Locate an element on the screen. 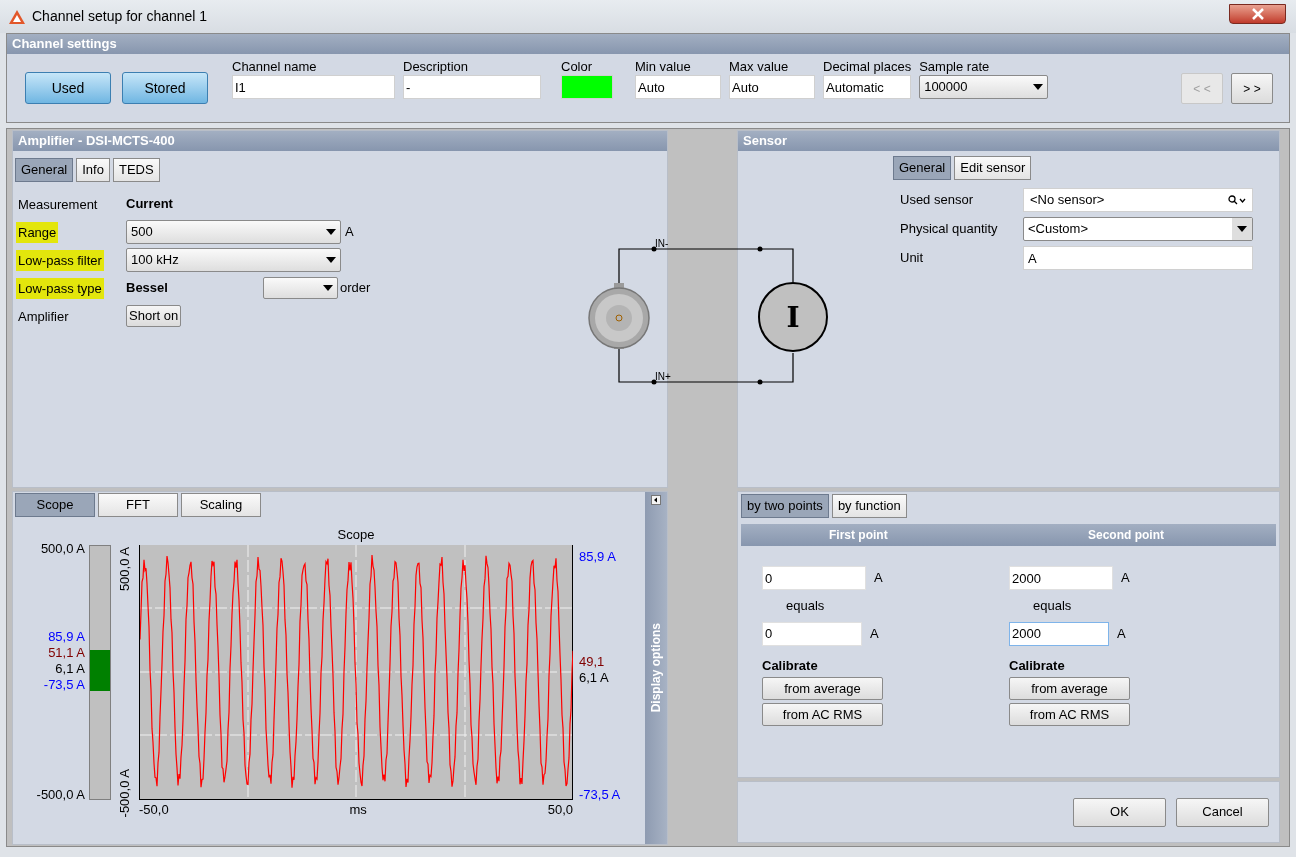 This screenshot has width=1296, height=857. panel-header: Channel settings is located at coordinates (648, 44).